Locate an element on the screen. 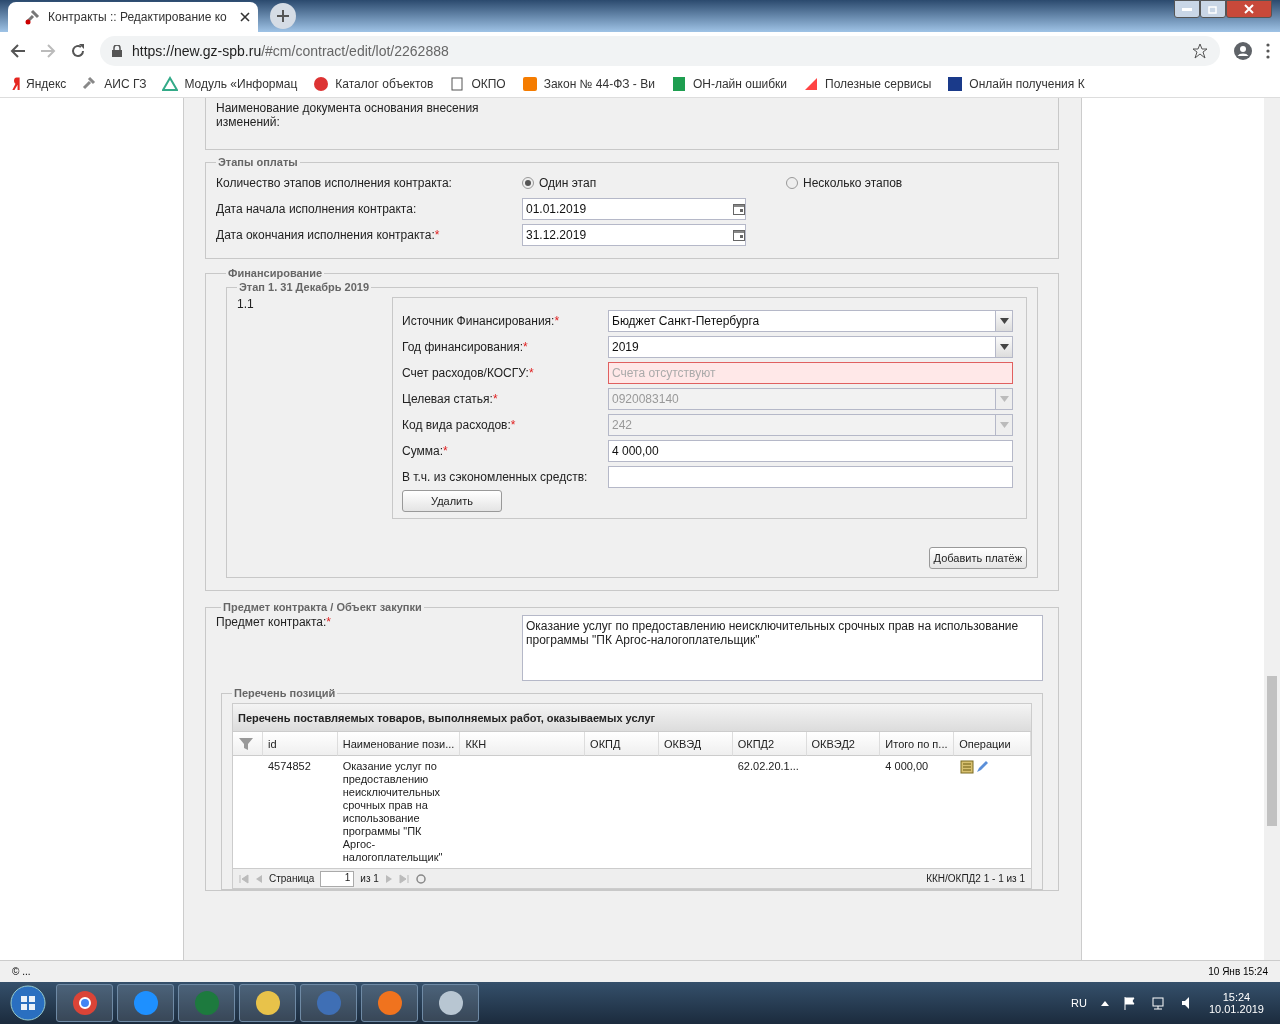 The width and height of the screenshot is (1280, 1024). section-legend: Перечень позиций is located at coordinates (285, 693).